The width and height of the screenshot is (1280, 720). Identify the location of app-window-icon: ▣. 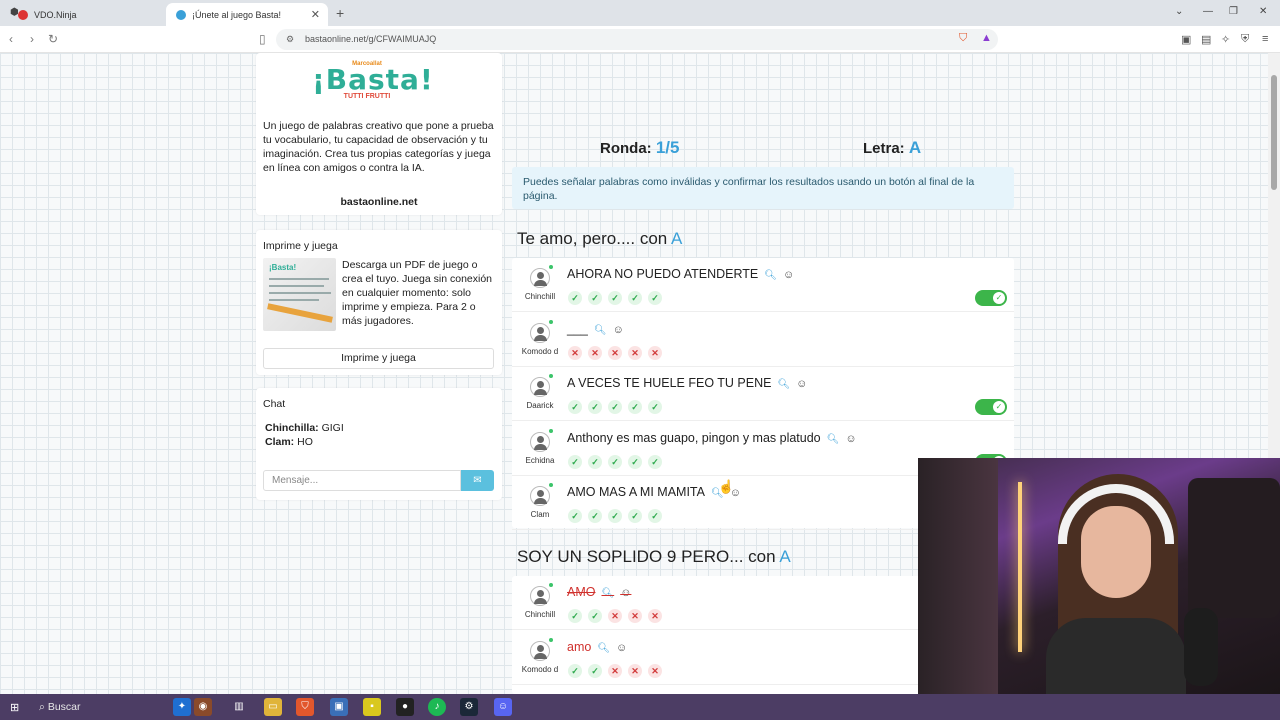
(339, 707).